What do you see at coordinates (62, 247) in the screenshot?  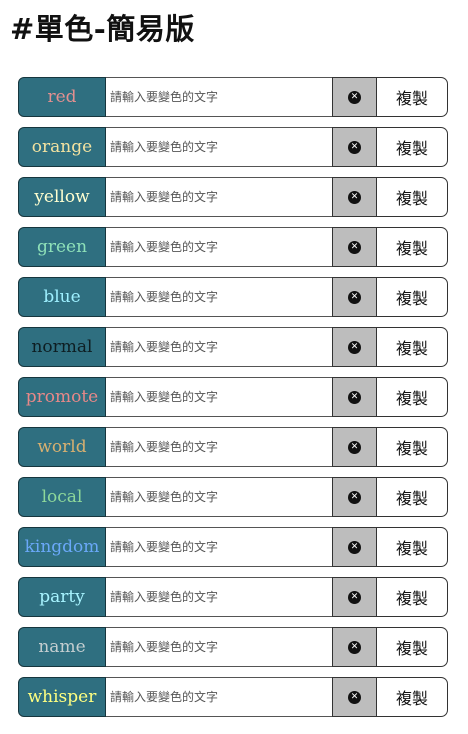 I see `color-label-green: green` at bounding box center [62, 247].